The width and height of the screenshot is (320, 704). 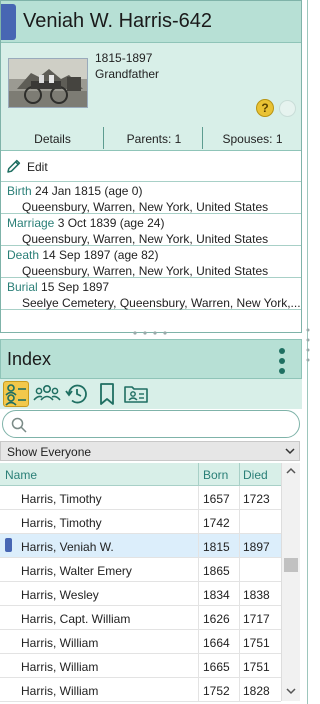 What do you see at coordinates (216, 547) in the screenshot?
I see `cell-born: 1815` at bounding box center [216, 547].